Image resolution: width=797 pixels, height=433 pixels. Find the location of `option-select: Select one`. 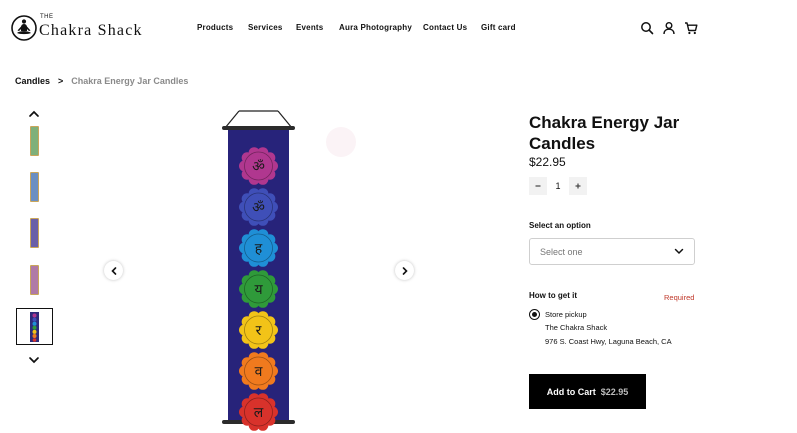

option-select: Select one is located at coordinates (612, 251).